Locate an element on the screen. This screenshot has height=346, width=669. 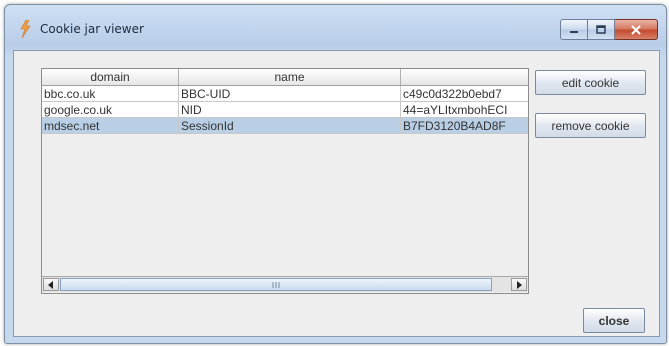
column-header-domain: domain is located at coordinates (110, 77).